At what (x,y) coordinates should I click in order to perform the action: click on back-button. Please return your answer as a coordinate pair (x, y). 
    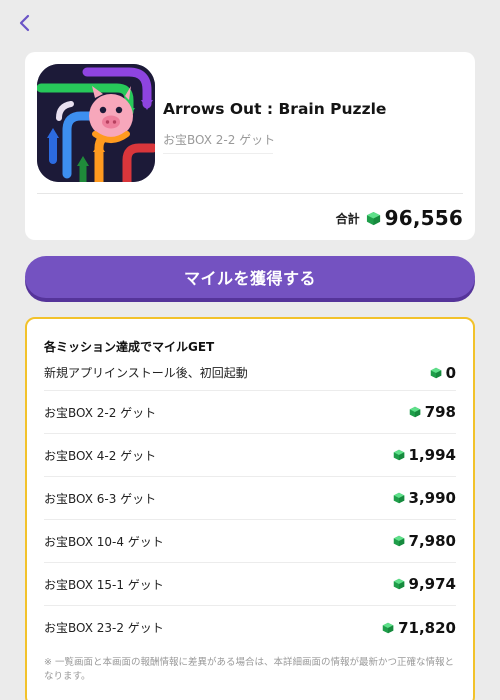
    Looking at the image, I should click on (25, 23).